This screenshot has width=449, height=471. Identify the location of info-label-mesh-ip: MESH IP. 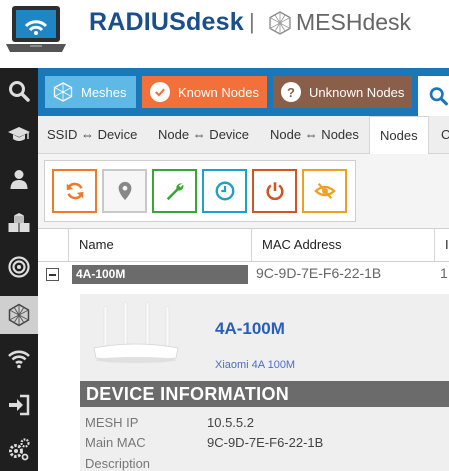
(112, 422).